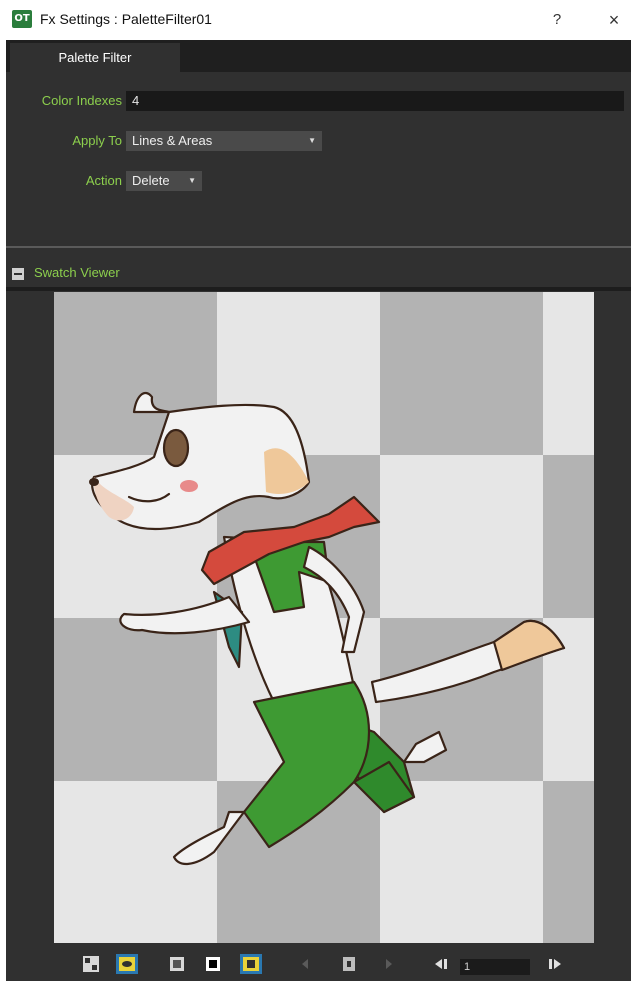 The image size is (637, 981). I want to click on apply-to-label: Apply To, so click(97, 140).